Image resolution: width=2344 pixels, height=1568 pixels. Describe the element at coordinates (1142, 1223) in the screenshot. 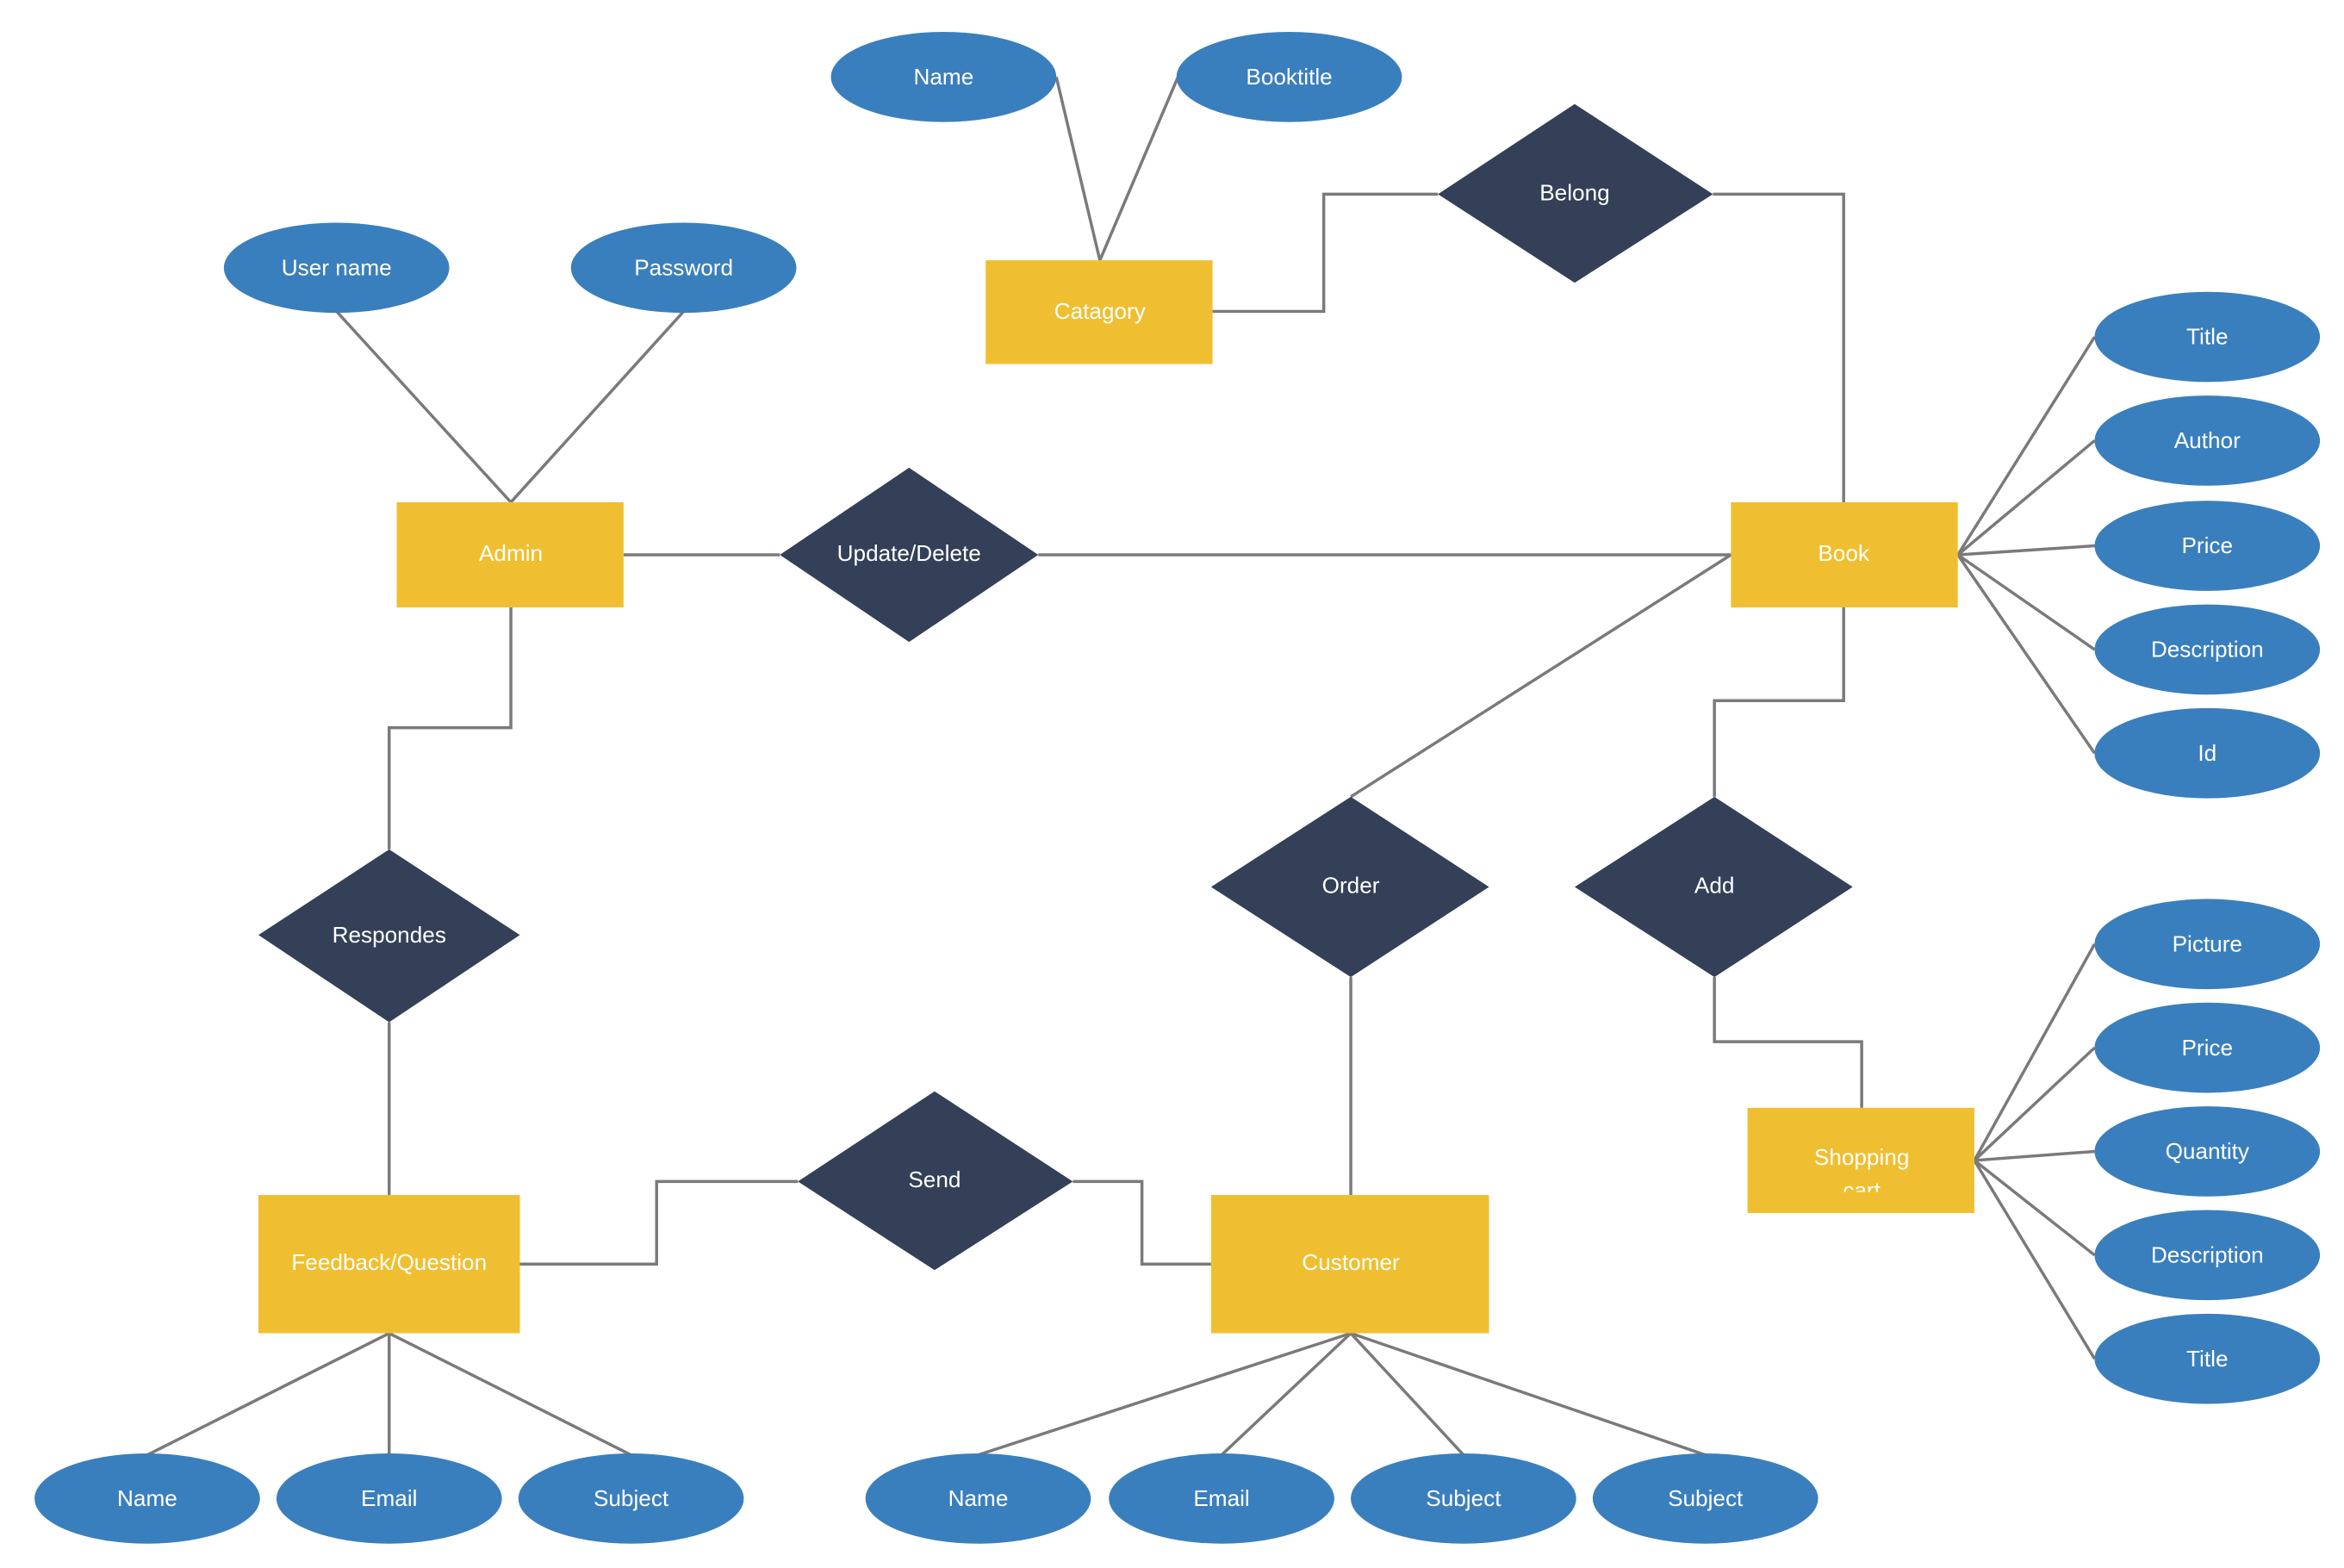

I see `connector-send-customer` at that location.